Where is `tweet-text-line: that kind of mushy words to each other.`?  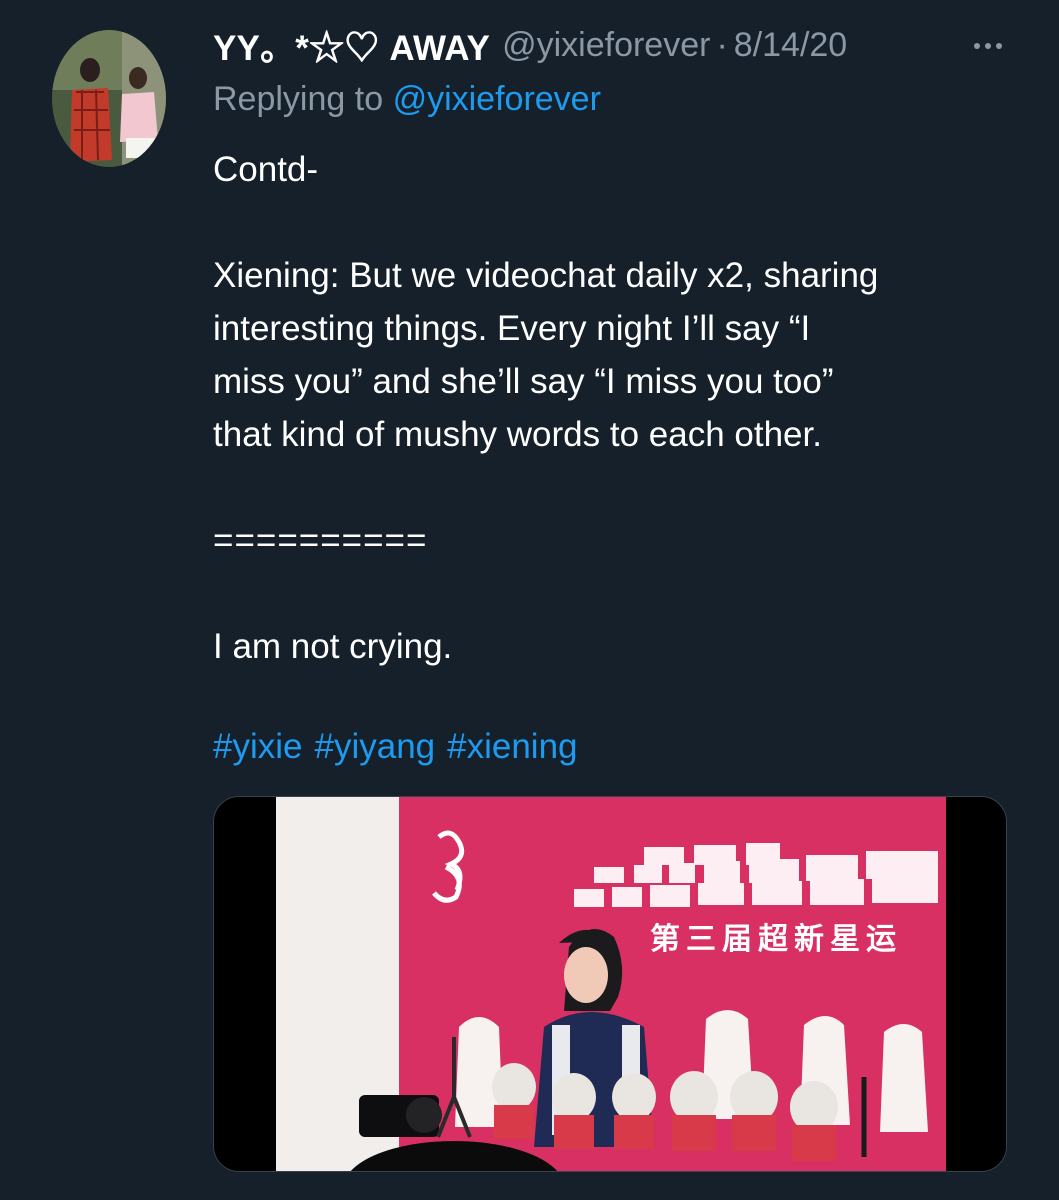 tweet-text-line: that kind of mushy words to each other. is located at coordinates (517, 434).